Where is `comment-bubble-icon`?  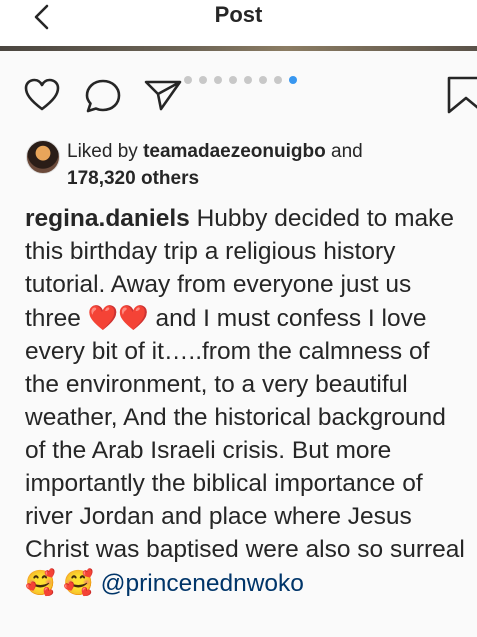 comment-bubble-icon is located at coordinates (103, 96).